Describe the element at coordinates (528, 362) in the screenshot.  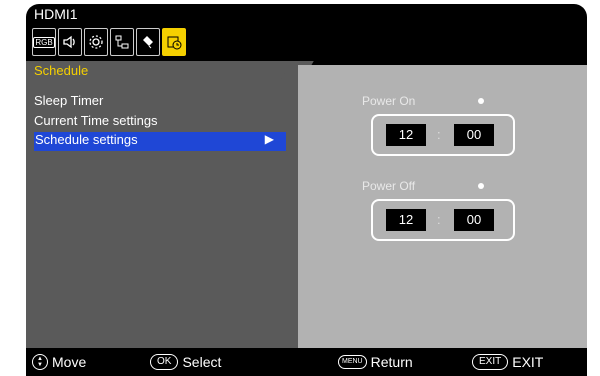
I see `exit-label: EXIT` at that location.